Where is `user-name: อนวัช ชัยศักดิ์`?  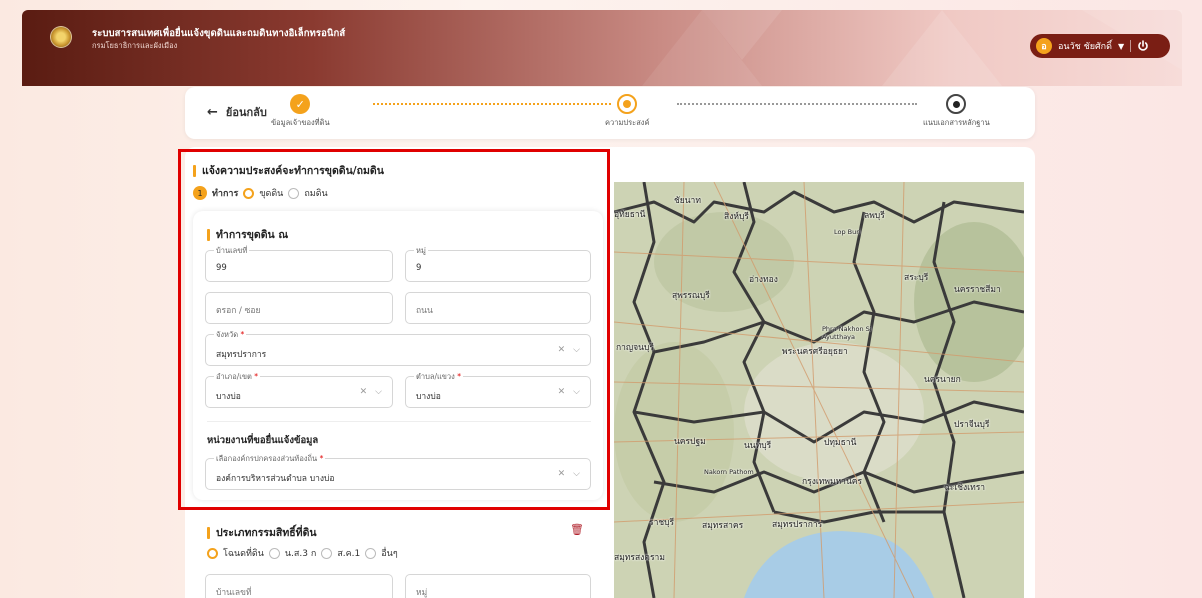 user-name: อนวัช ชัยศักดิ์ is located at coordinates (1085, 47).